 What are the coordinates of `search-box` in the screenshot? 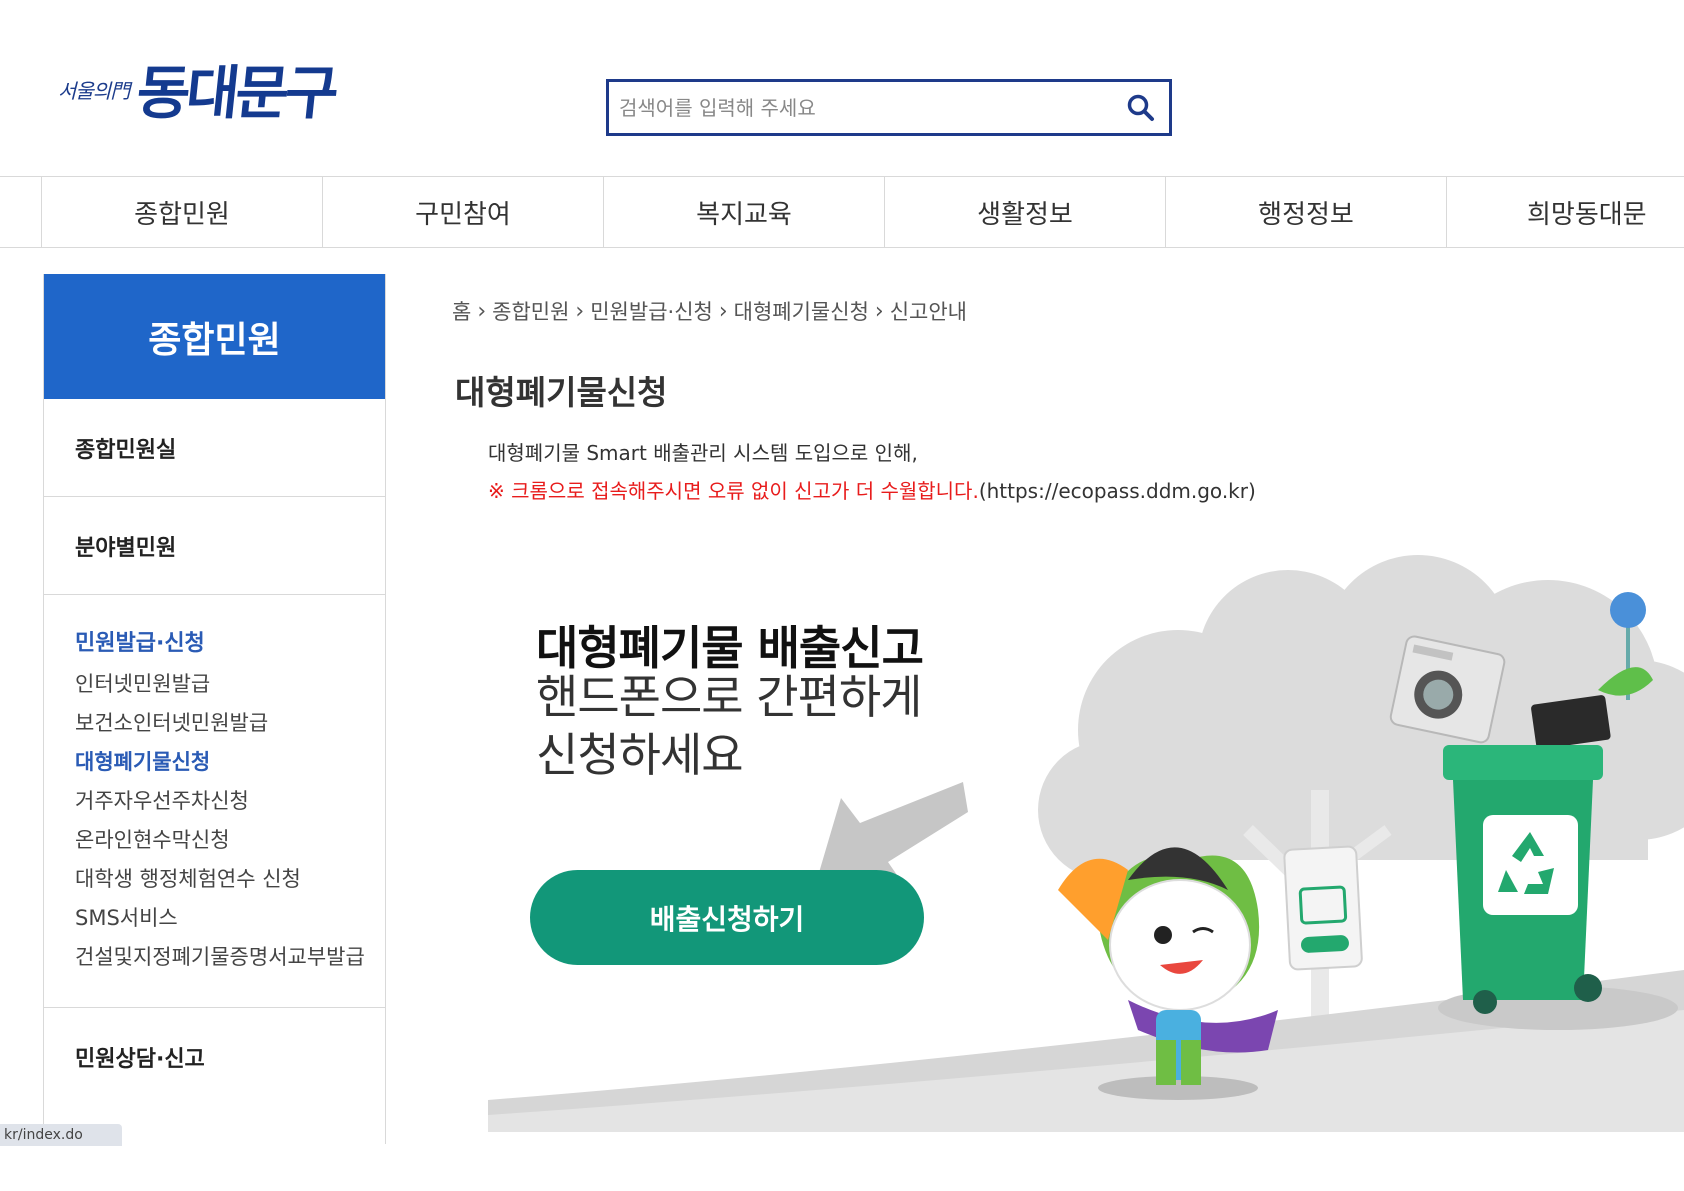 It's located at (889, 107).